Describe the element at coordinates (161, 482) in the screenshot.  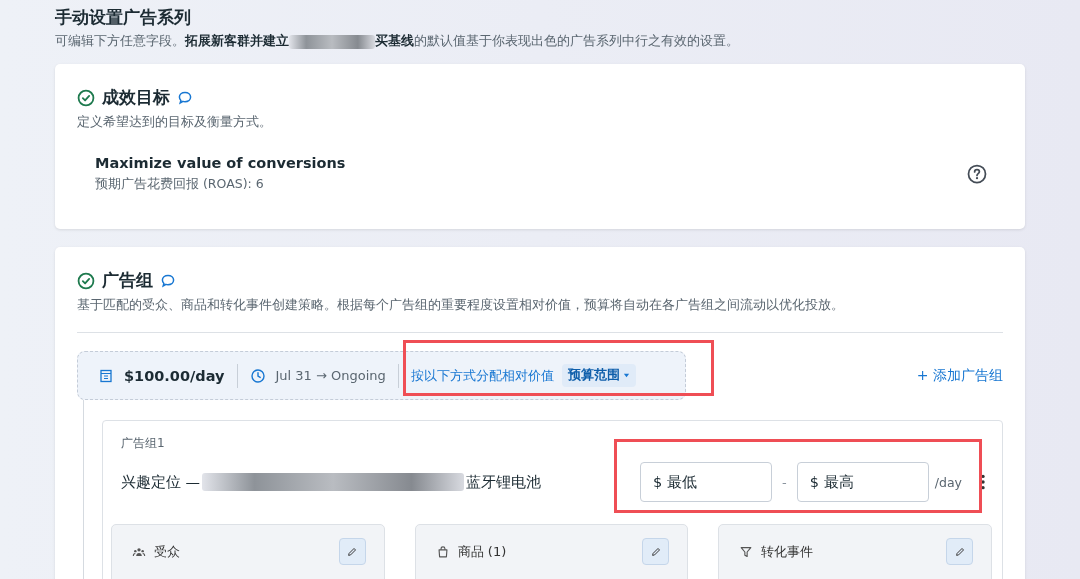
I see `ad-group-name: 兴趣定位 —` at that location.